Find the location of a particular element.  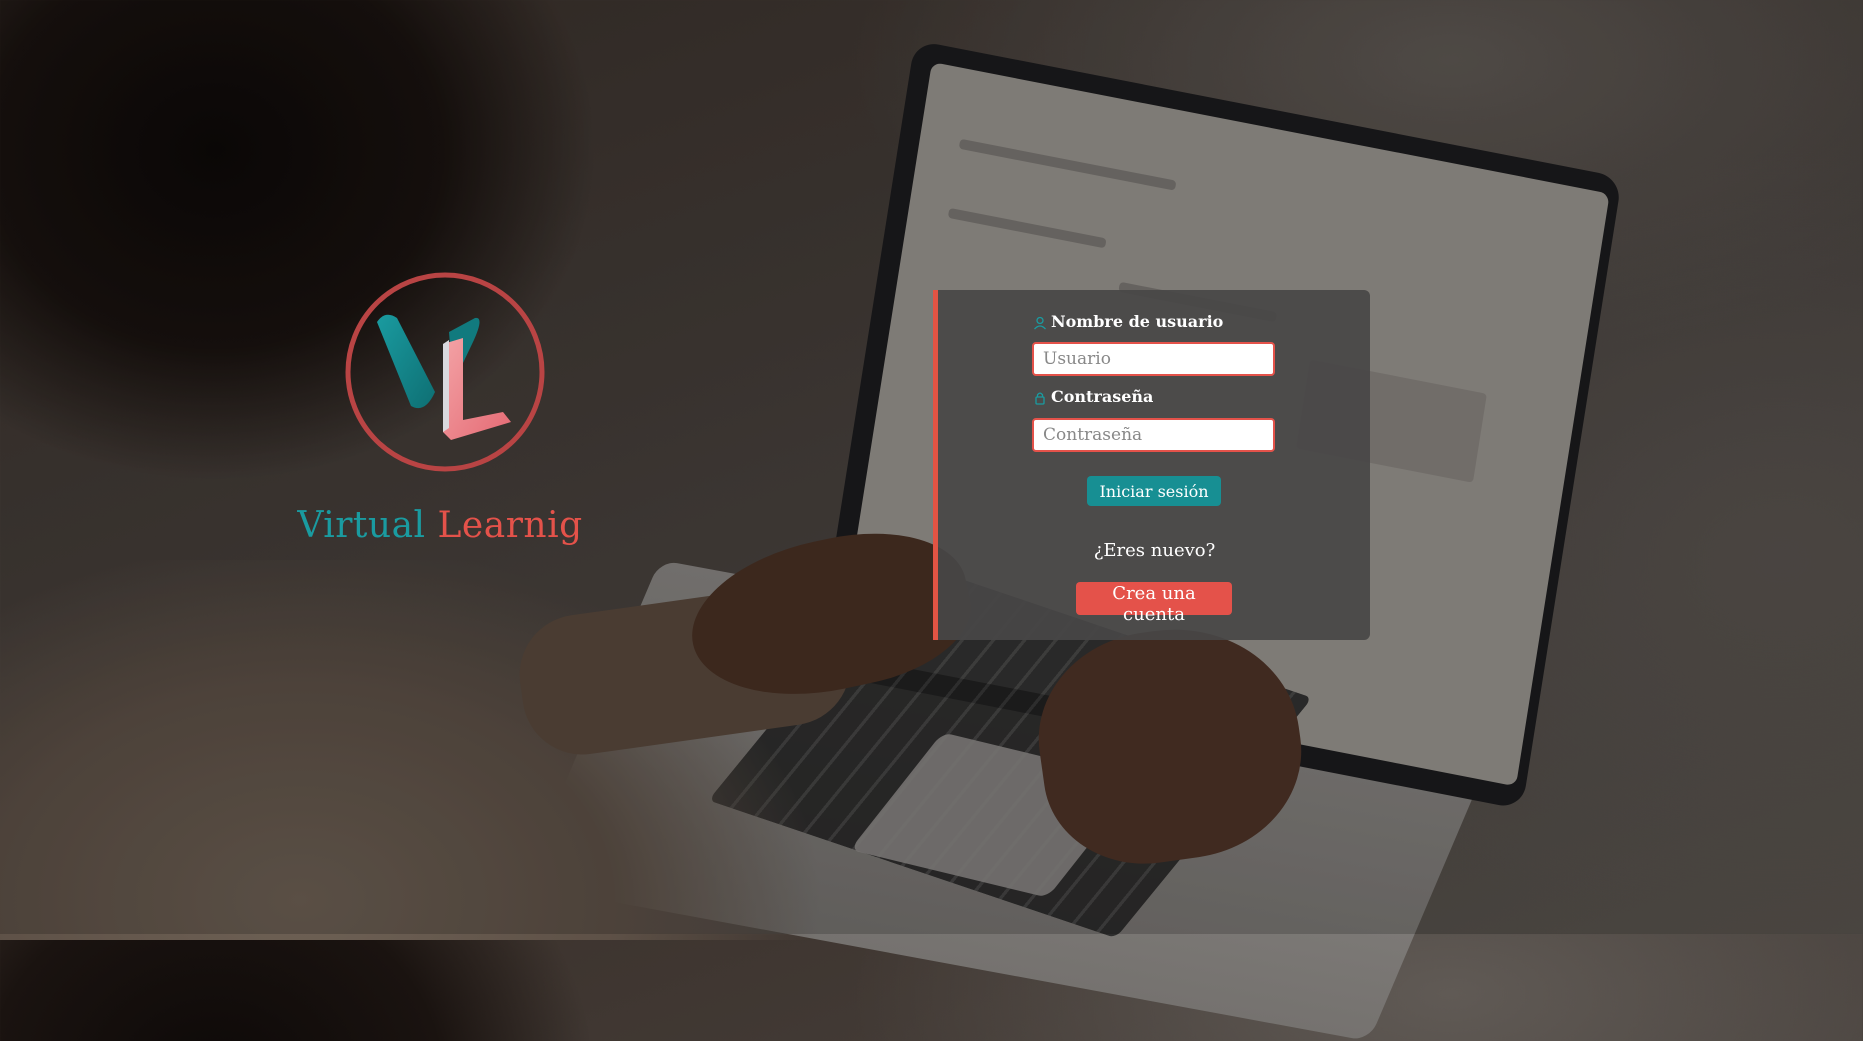

brand-word-virtual: Virtual is located at coordinates (361, 525).